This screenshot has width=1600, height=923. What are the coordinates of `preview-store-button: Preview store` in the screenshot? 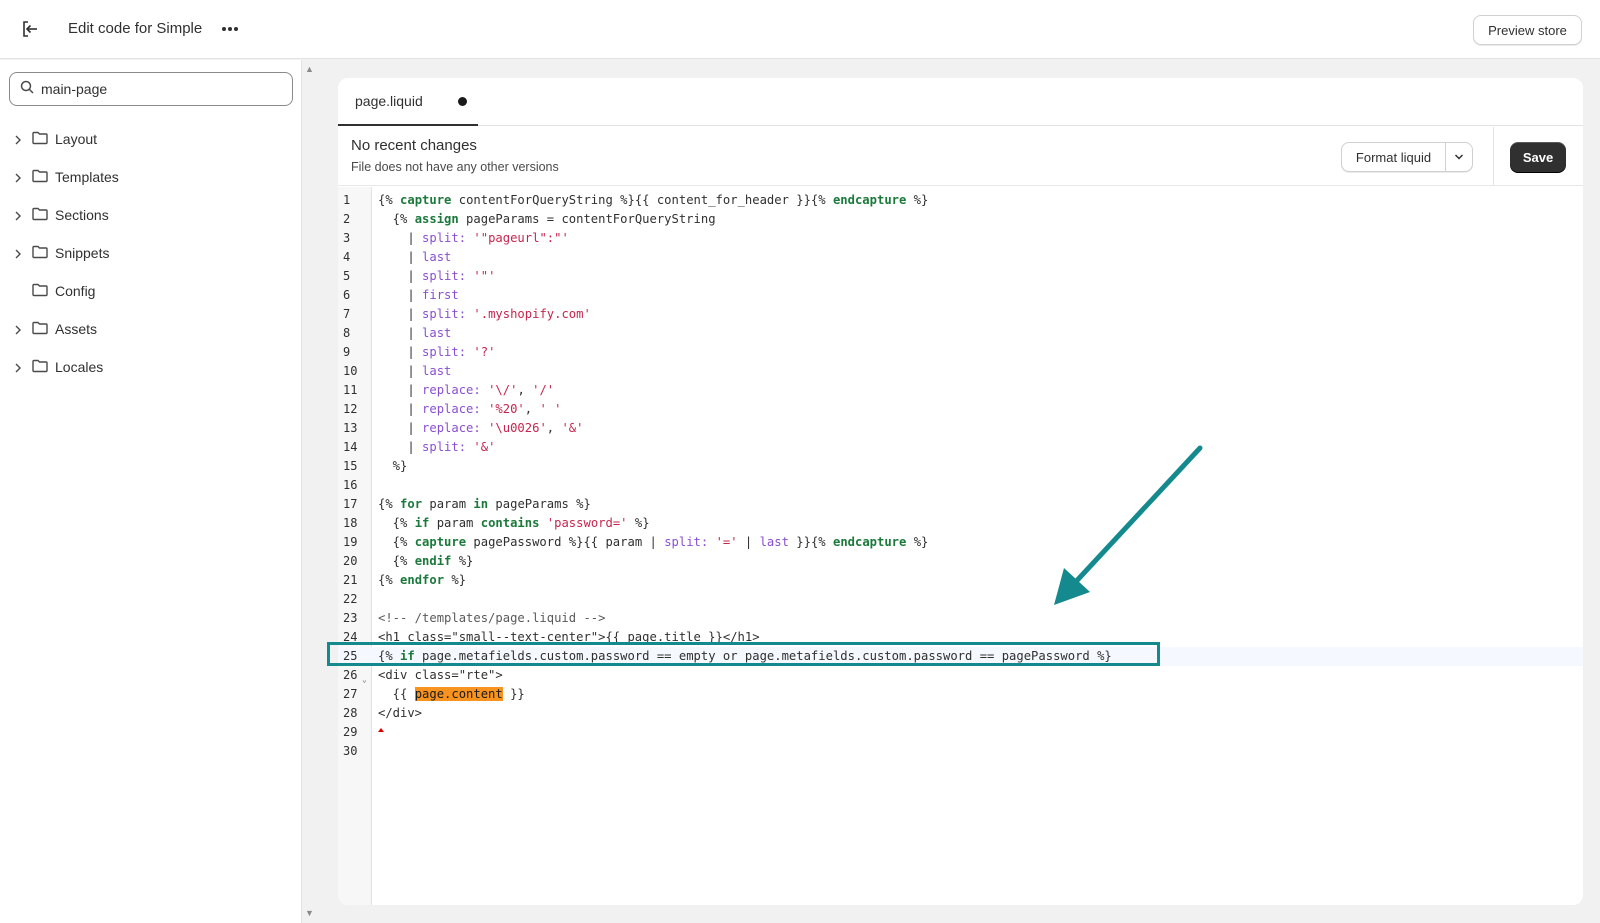 It's located at (1527, 30).